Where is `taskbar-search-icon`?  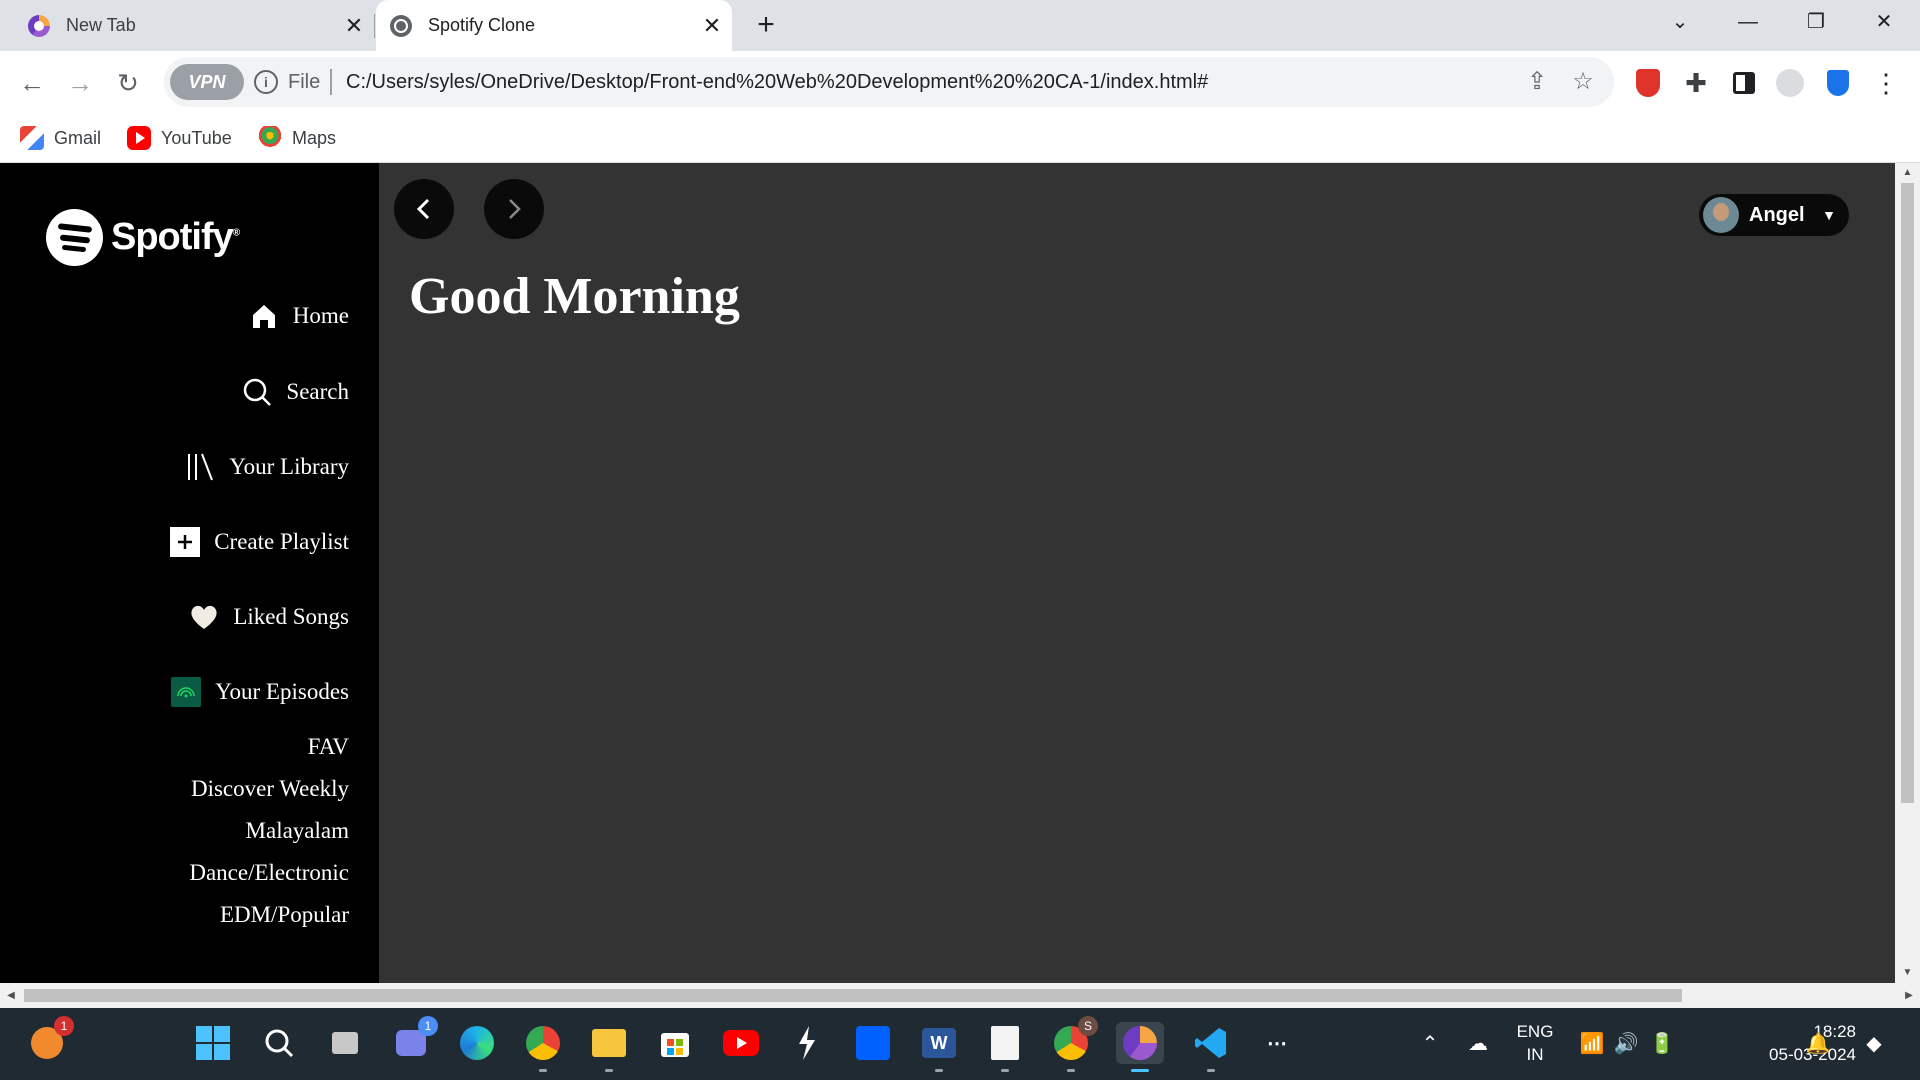 taskbar-search-icon is located at coordinates (279, 1043).